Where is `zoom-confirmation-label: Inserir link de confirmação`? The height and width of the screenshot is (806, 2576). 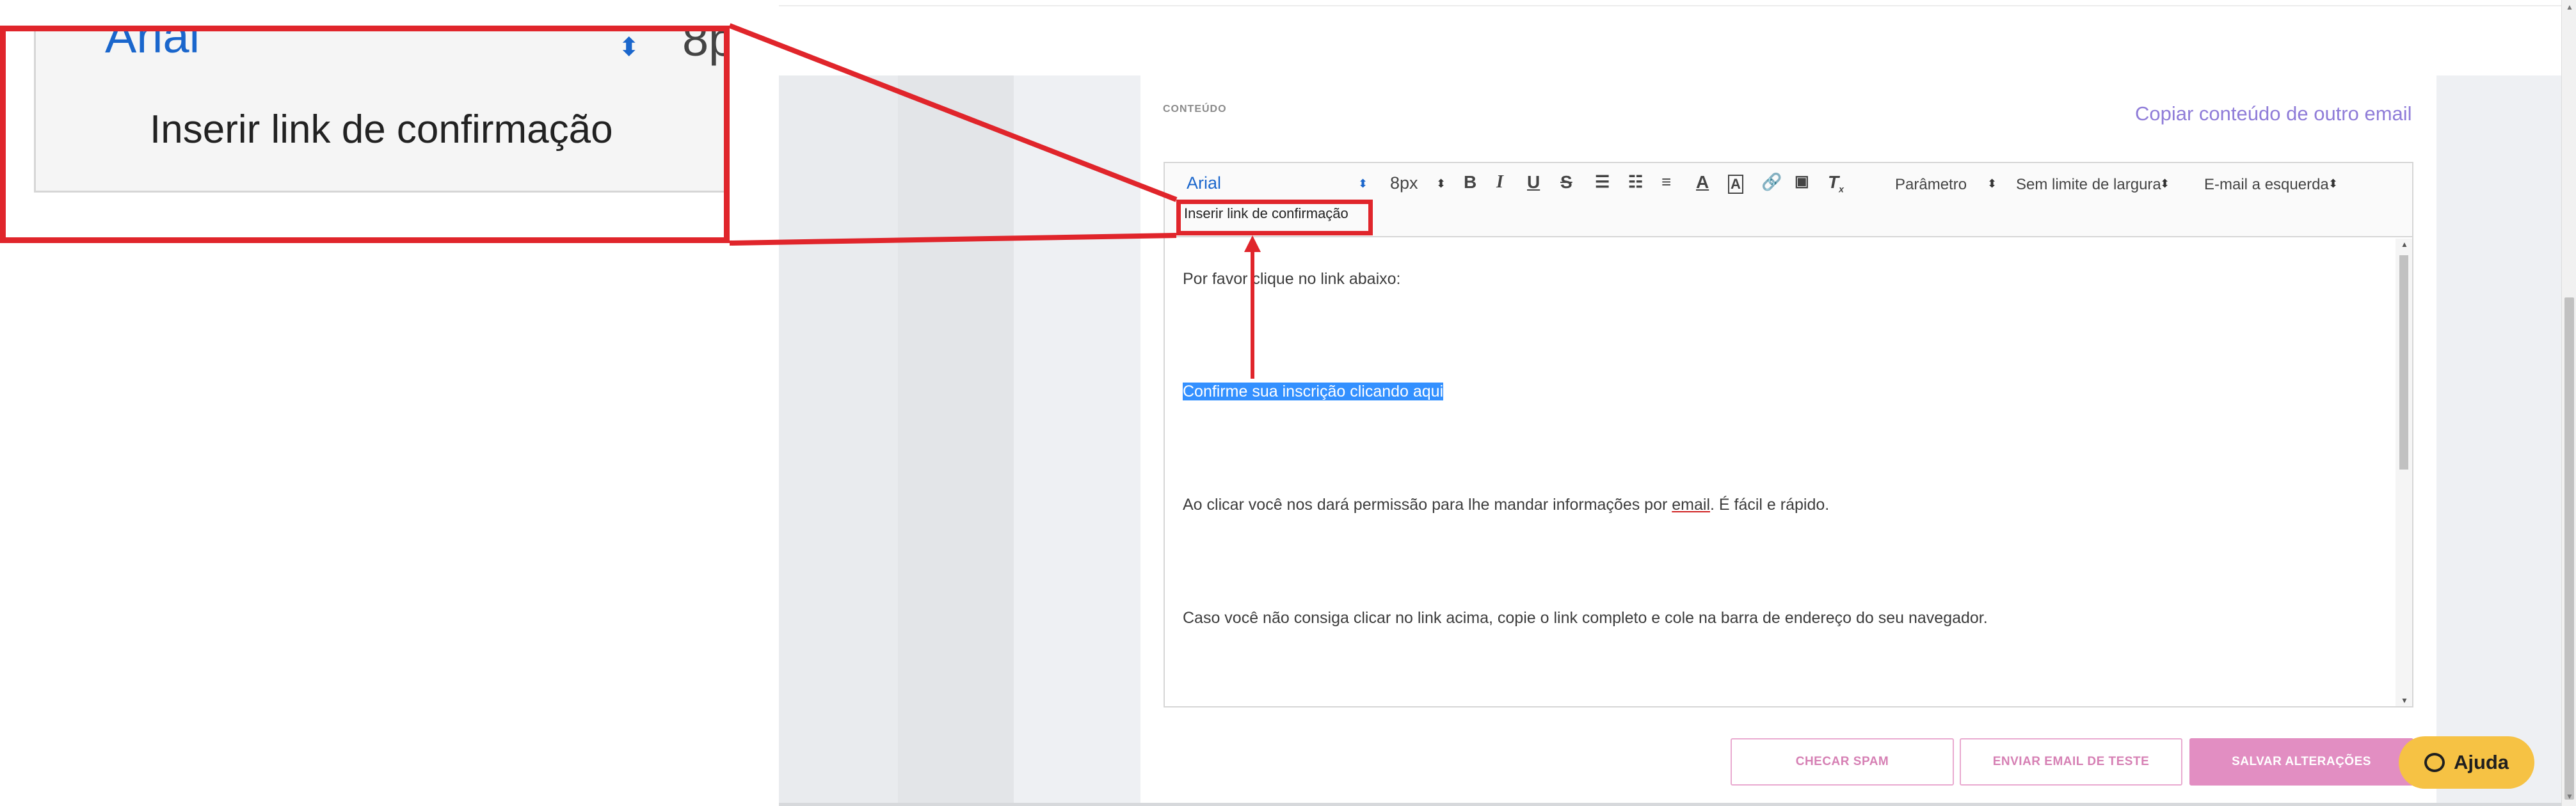
zoom-confirmation-label: Inserir link de confirmação is located at coordinates (381, 129).